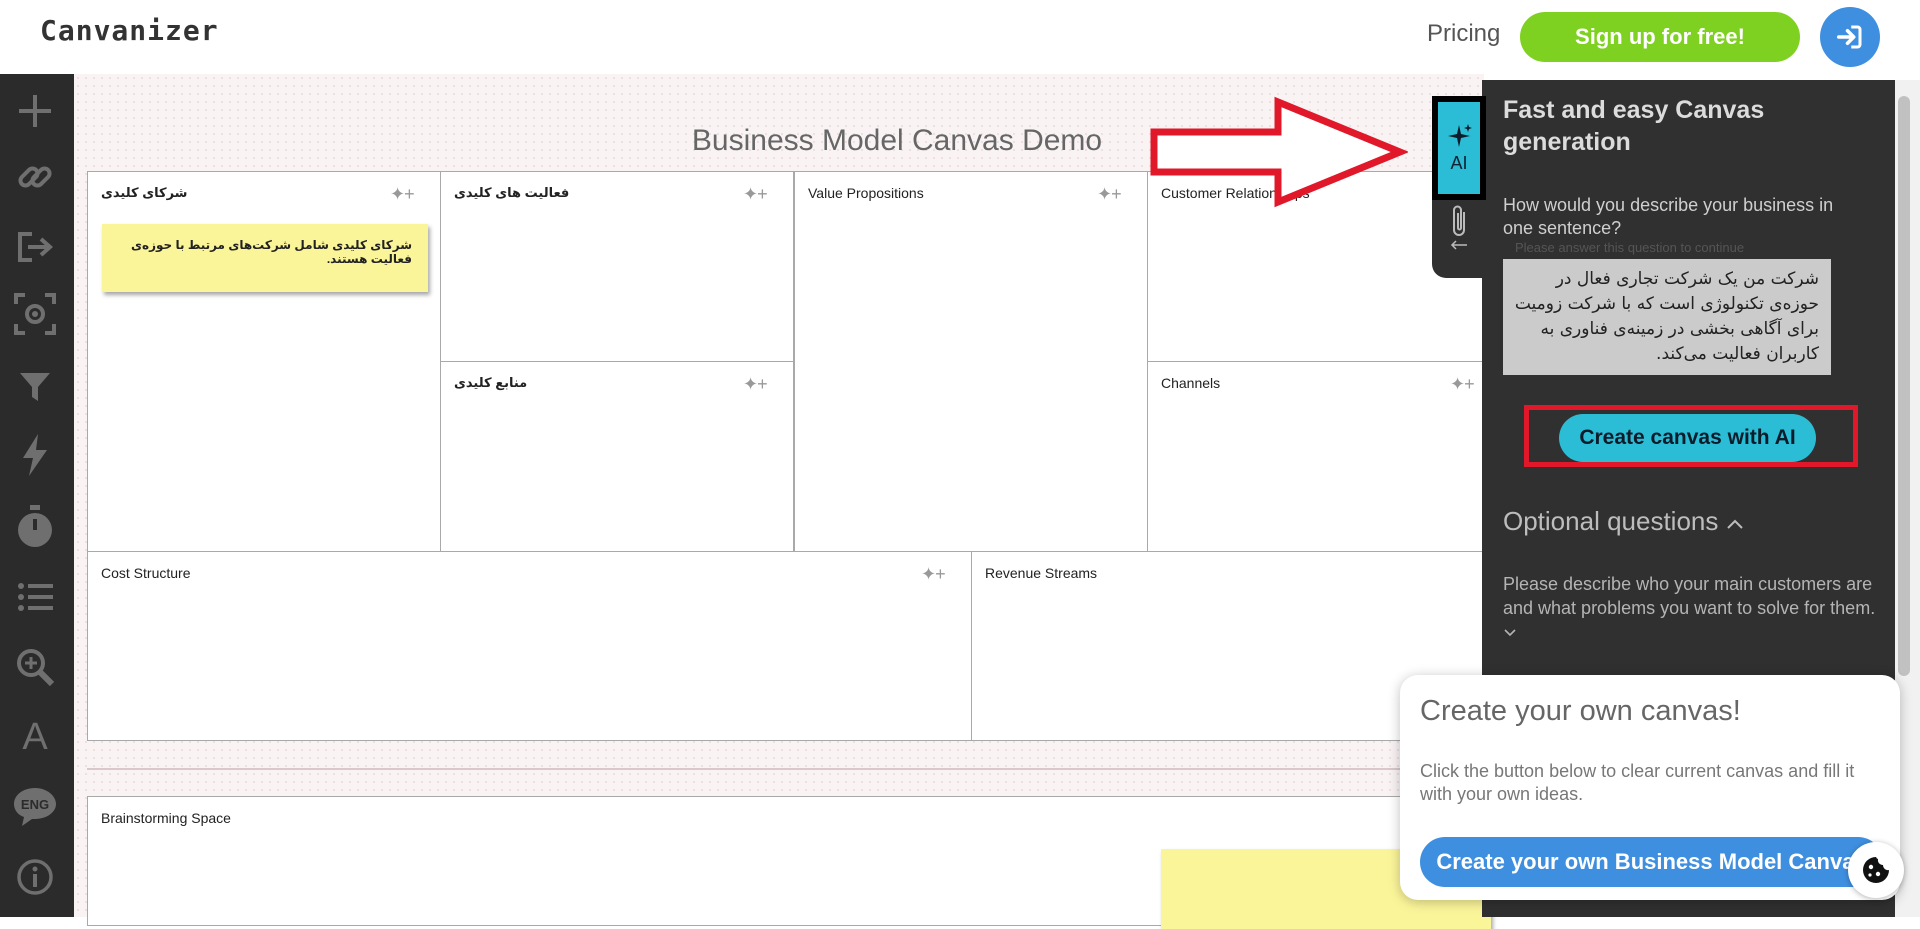 This screenshot has width=1920, height=929. I want to click on optional-questions-toggle: Optional questions, so click(1623, 521).